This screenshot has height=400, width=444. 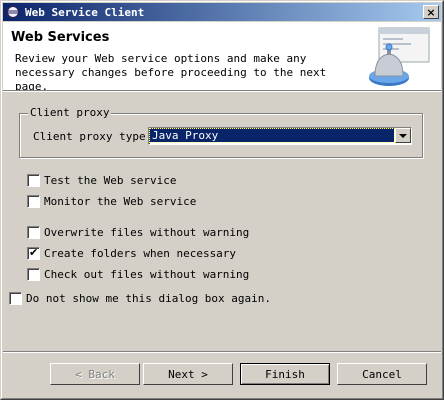 What do you see at coordinates (33, 201) in the screenshot?
I see `monitor-web-service-checkbox` at bounding box center [33, 201].